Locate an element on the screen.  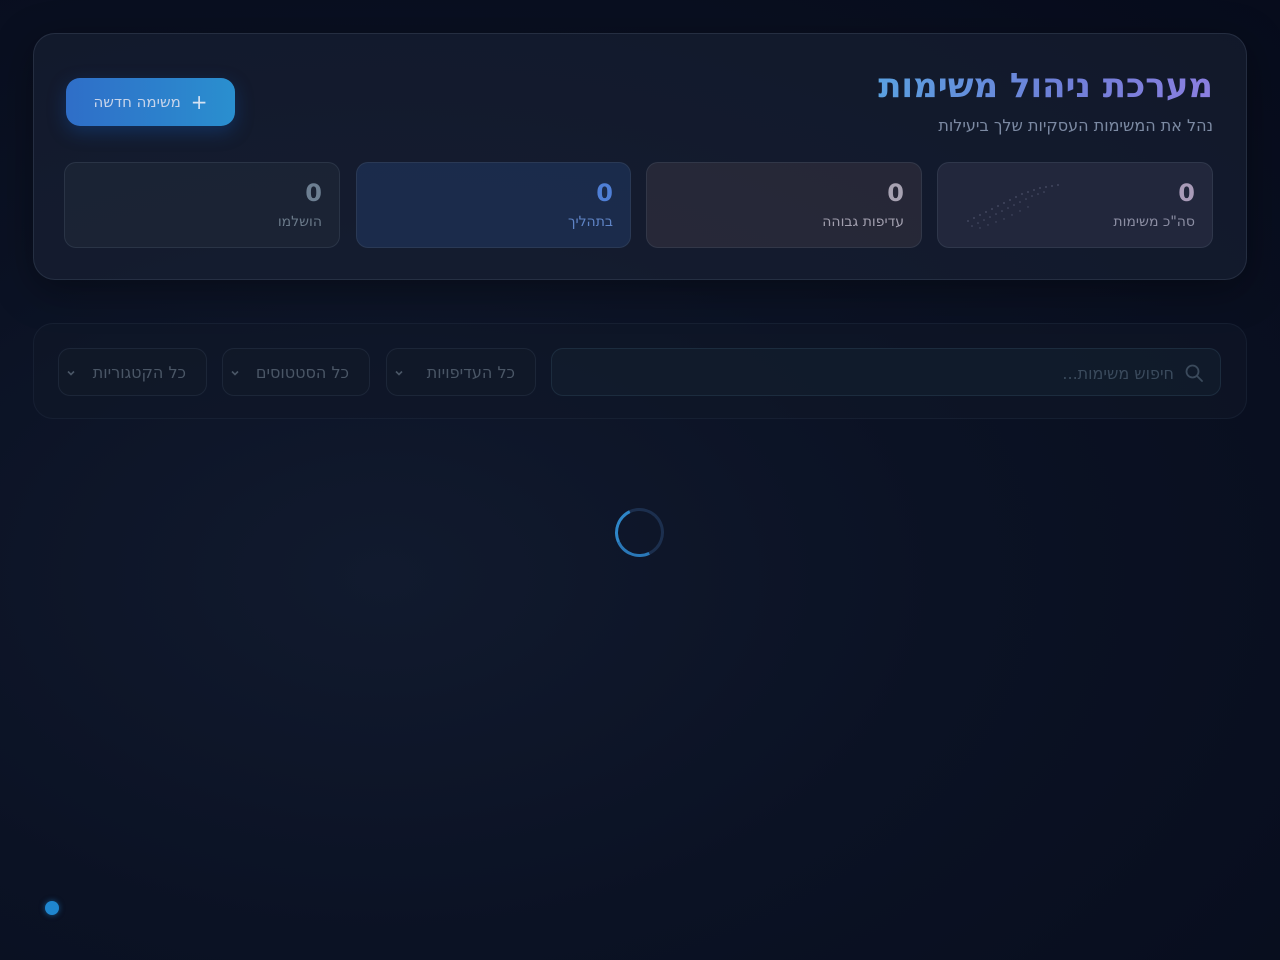
loading-spinner is located at coordinates (639, 532).